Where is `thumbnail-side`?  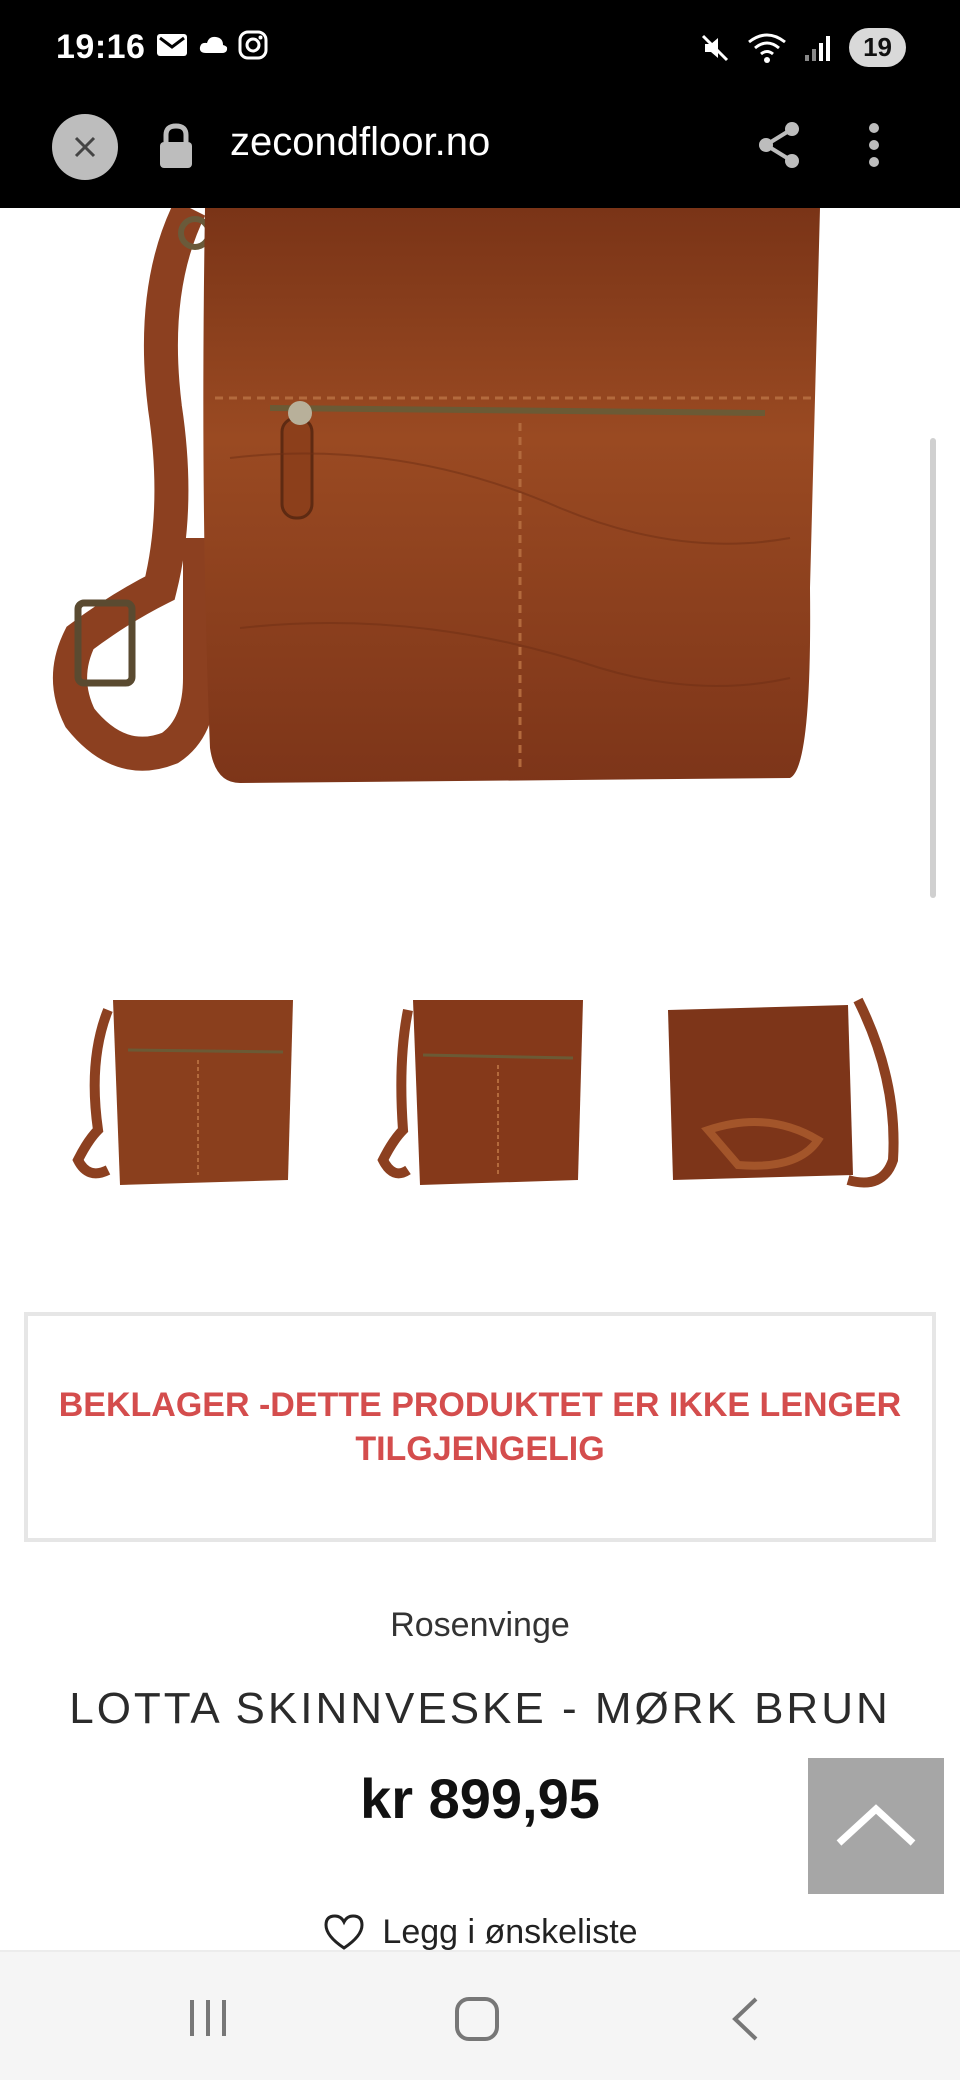
thumbnail-side is located at coordinates (478, 1095).